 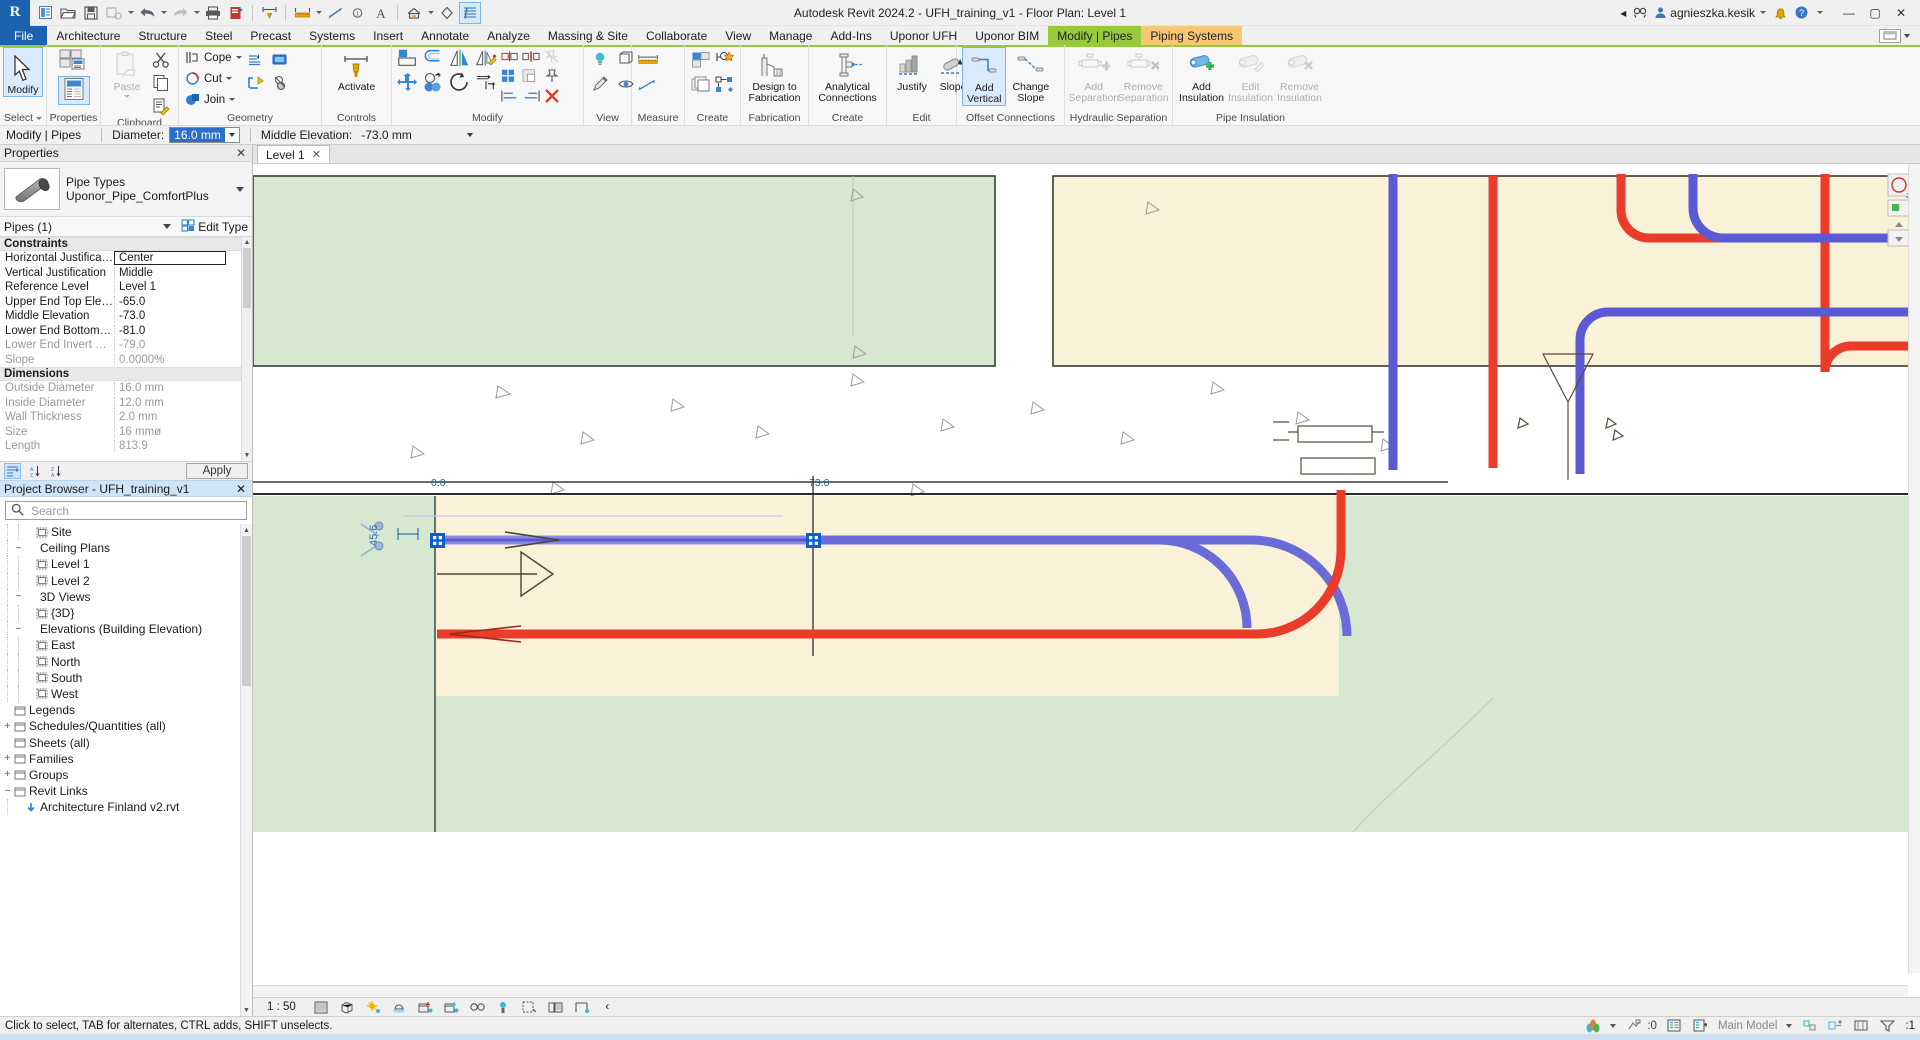 I want to click on property-value: -73.0, so click(x=183, y=316).